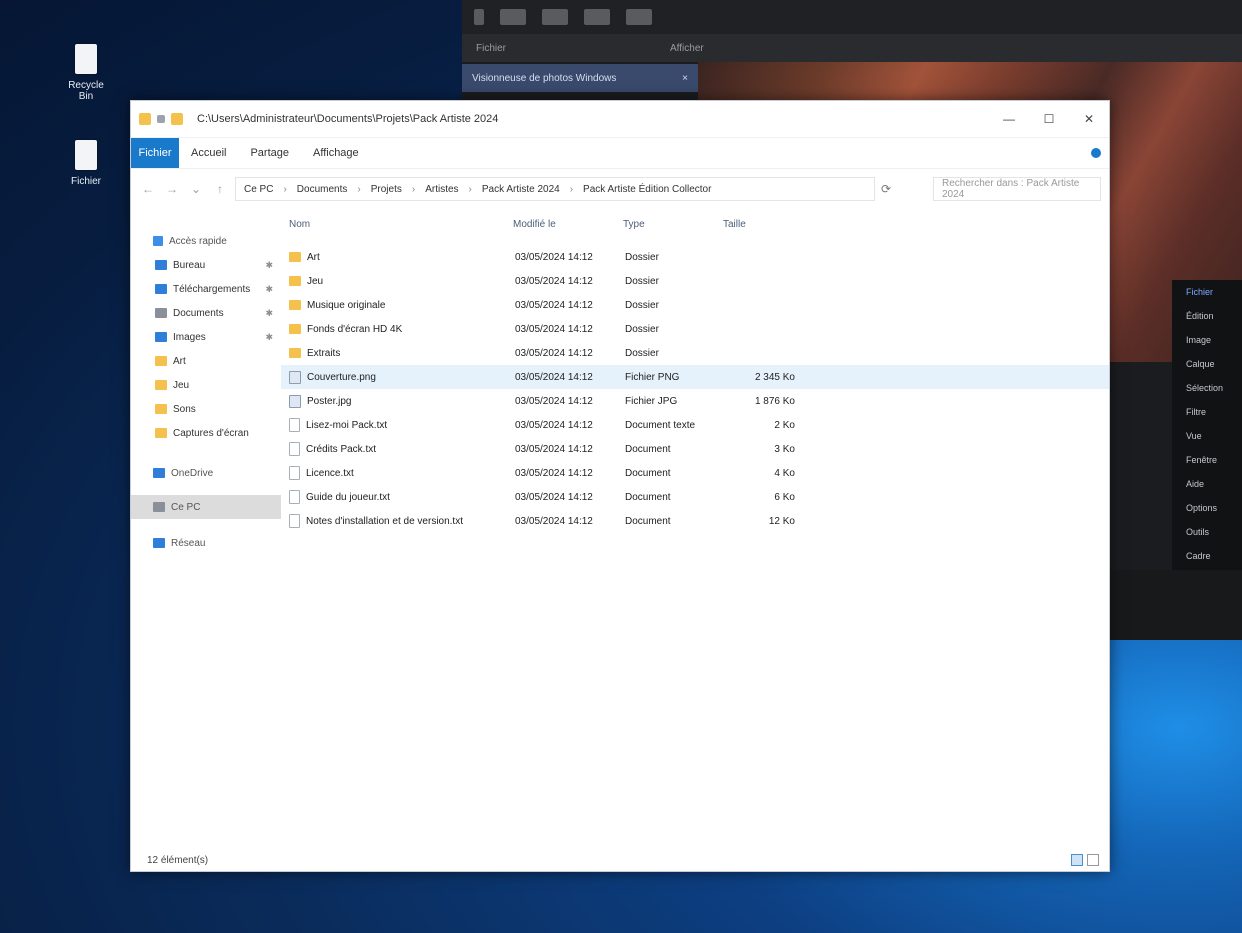 Image resolution: width=1242 pixels, height=933 pixels. What do you see at coordinates (161, 289) in the screenshot?
I see `download-icon` at bounding box center [161, 289].